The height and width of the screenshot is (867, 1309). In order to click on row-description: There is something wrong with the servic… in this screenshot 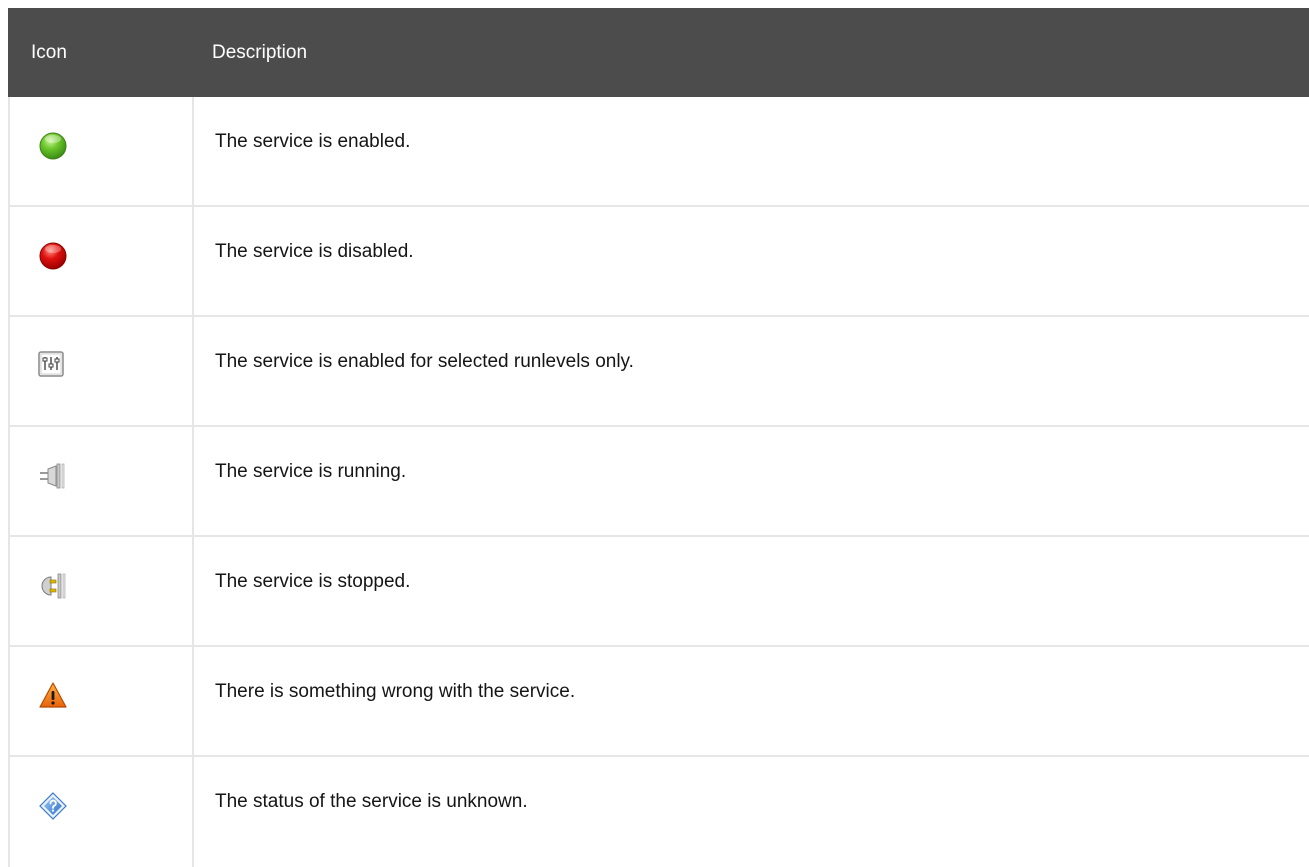, I will do `click(395, 691)`.